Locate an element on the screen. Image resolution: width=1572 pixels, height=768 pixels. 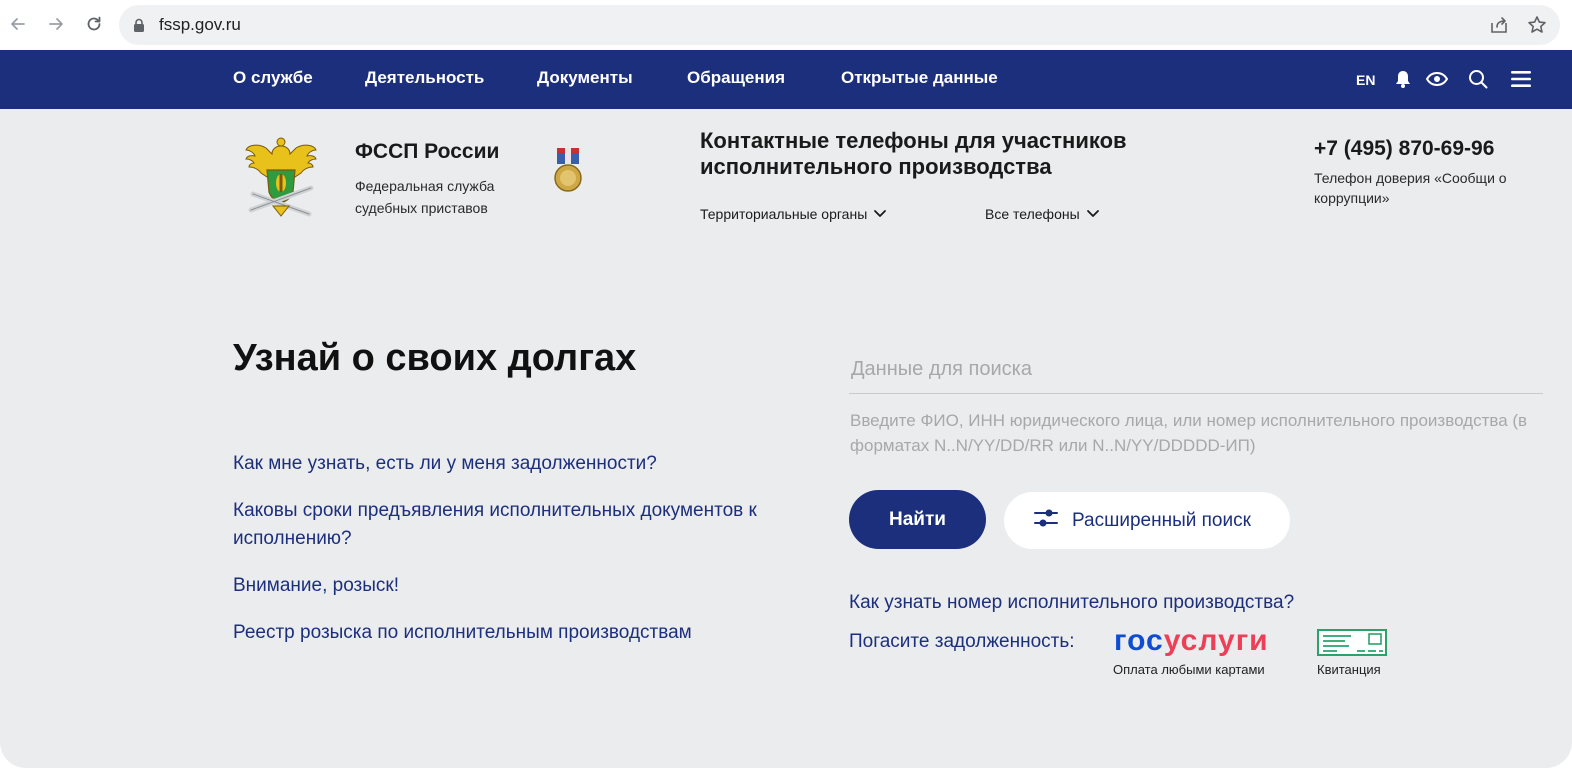
bookmark-star-icon is located at coordinates (1537, 27).